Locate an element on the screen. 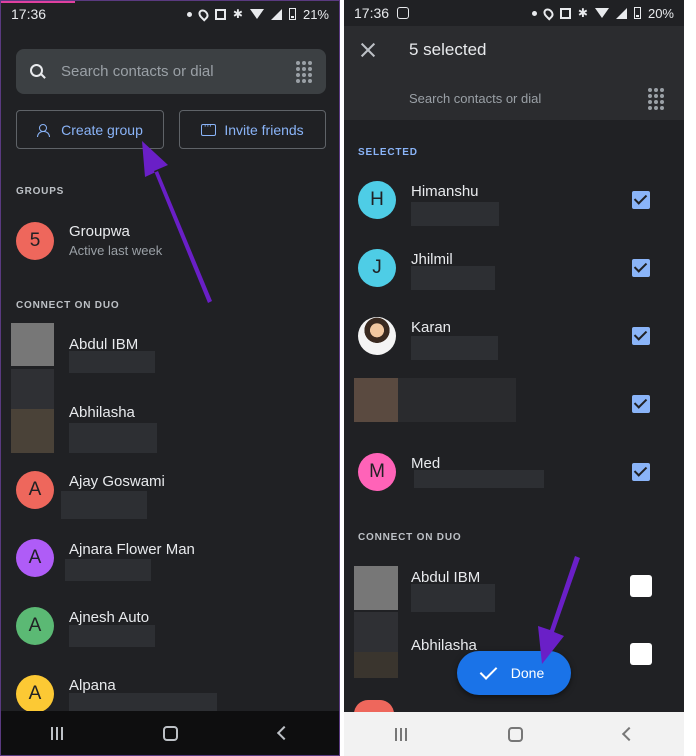 The height and width of the screenshot is (756, 696). contact-row: A Ajay Goswami is located at coordinates (170, 495).